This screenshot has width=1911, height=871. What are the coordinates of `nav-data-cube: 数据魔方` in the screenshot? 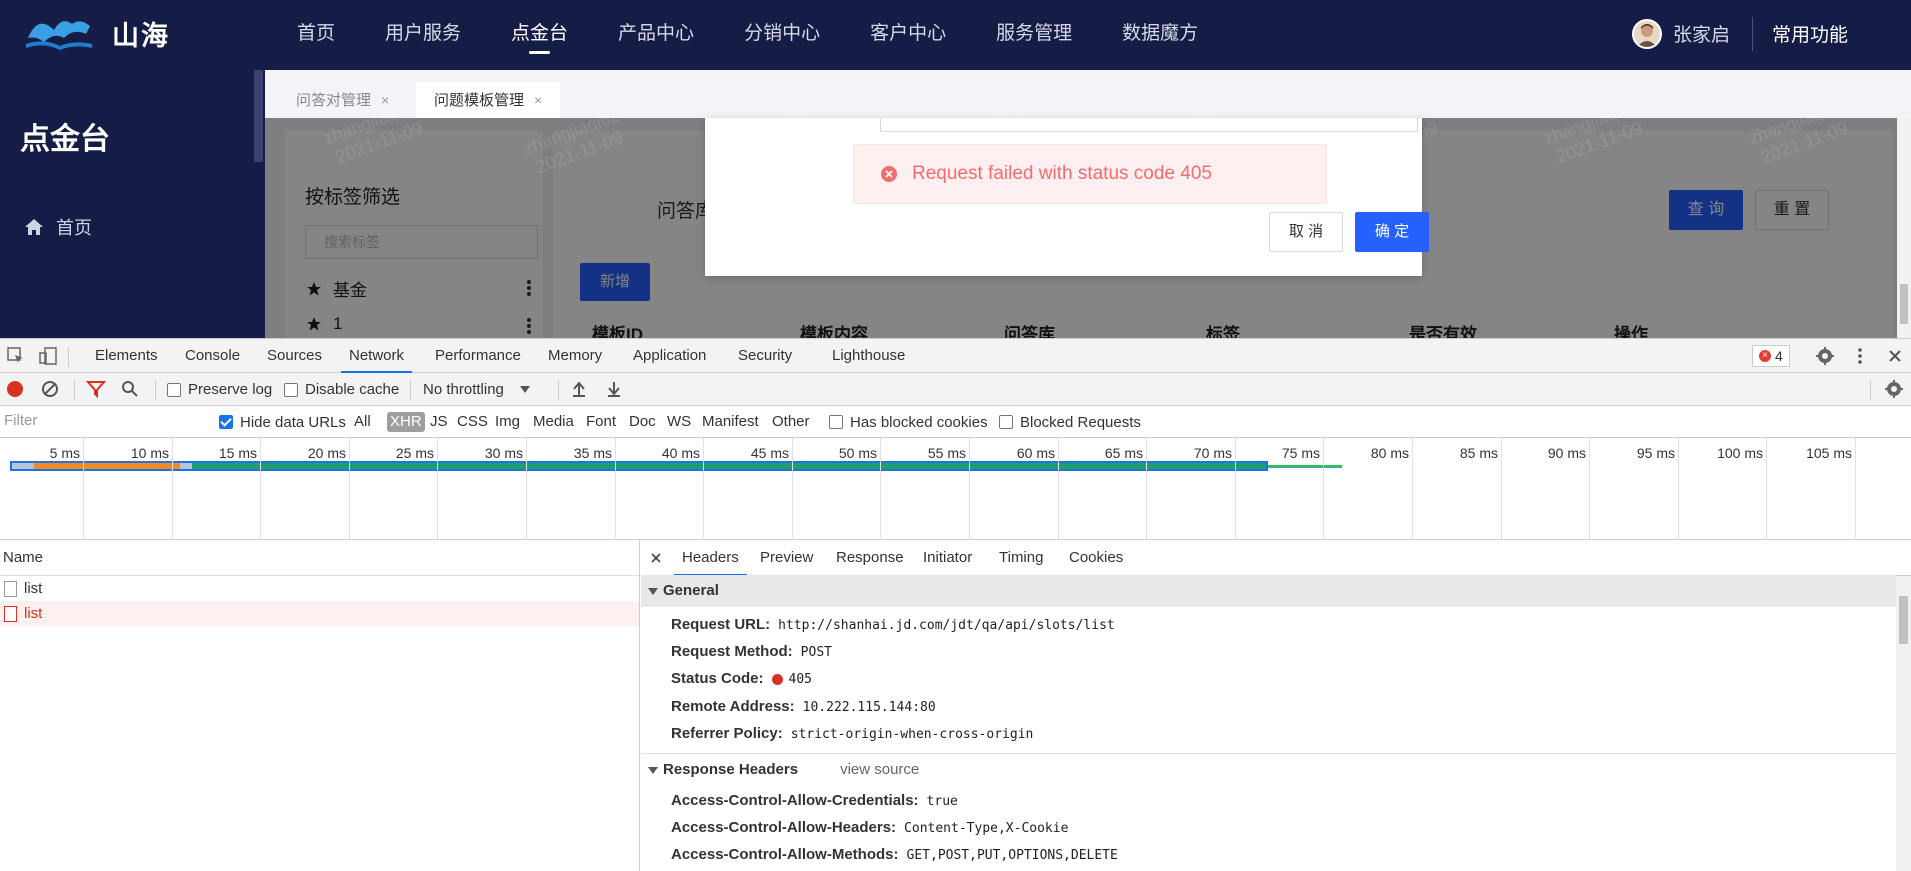 It's located at (1160, 35).